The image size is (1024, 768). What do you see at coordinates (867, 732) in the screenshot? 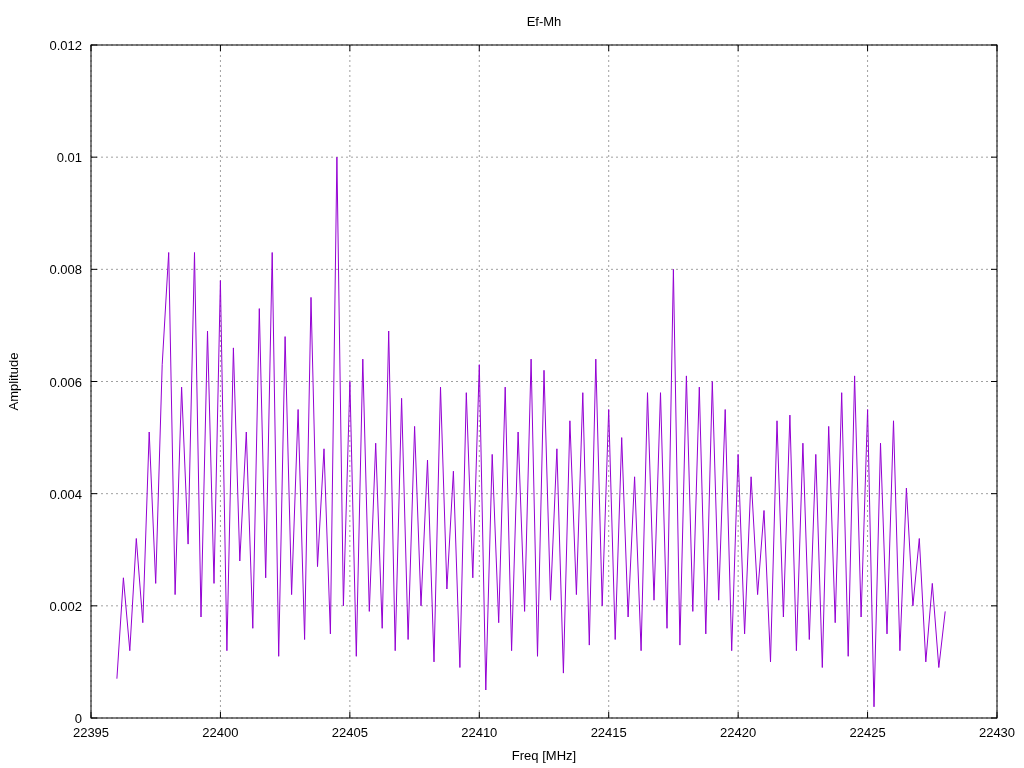
I see `x-tick-label: 22425` at bounding box center [867, 732].